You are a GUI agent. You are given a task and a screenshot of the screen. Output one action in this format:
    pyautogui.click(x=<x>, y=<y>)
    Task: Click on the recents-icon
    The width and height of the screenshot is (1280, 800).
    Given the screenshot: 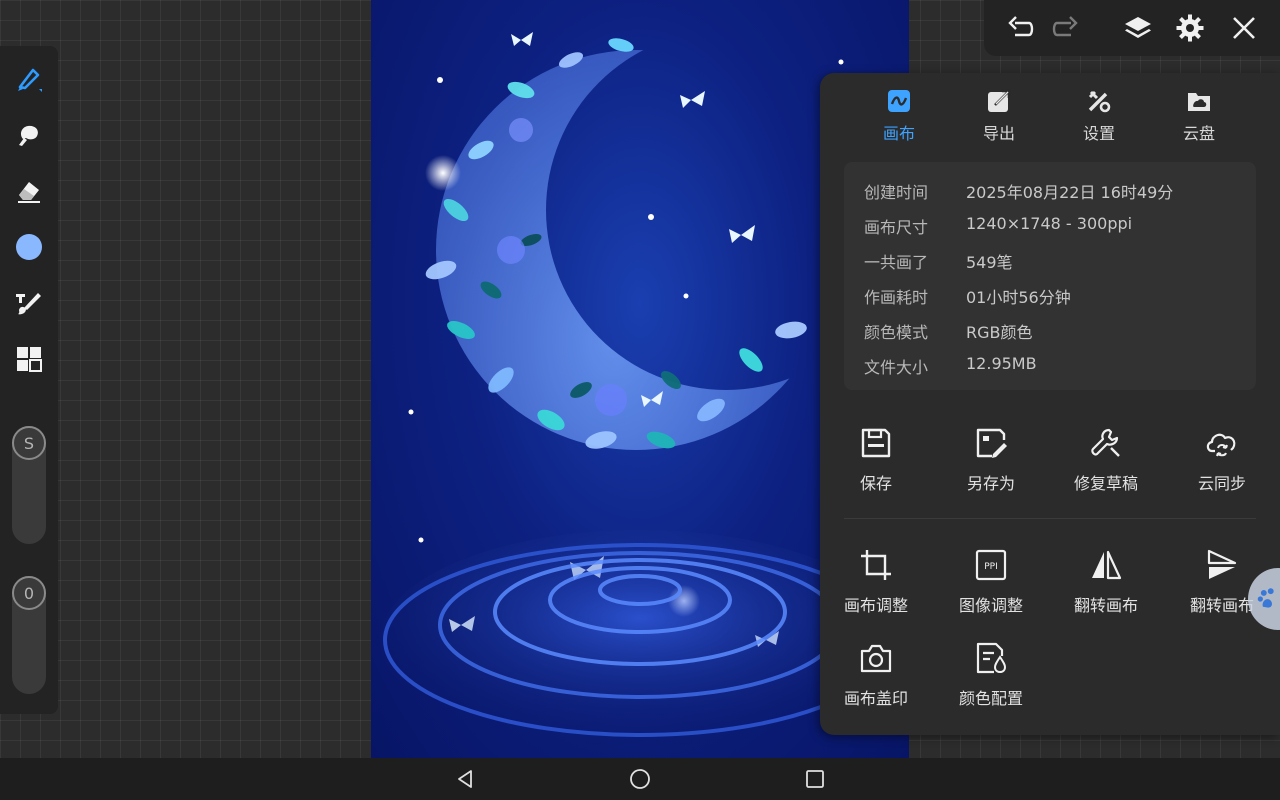 What is the action you would take?
    pyautogui.click(x=815, y=779)
    